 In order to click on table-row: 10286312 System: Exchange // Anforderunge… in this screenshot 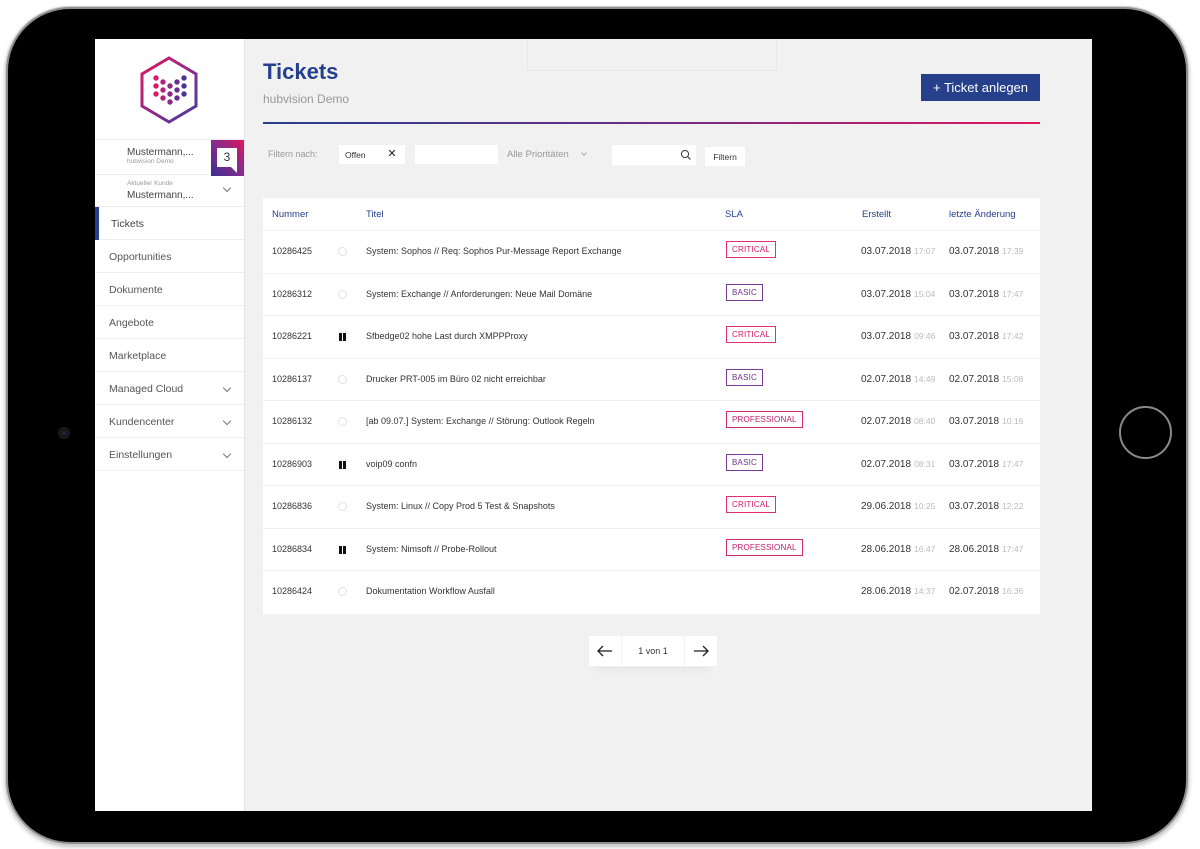, I will do `click(651, 295)`.